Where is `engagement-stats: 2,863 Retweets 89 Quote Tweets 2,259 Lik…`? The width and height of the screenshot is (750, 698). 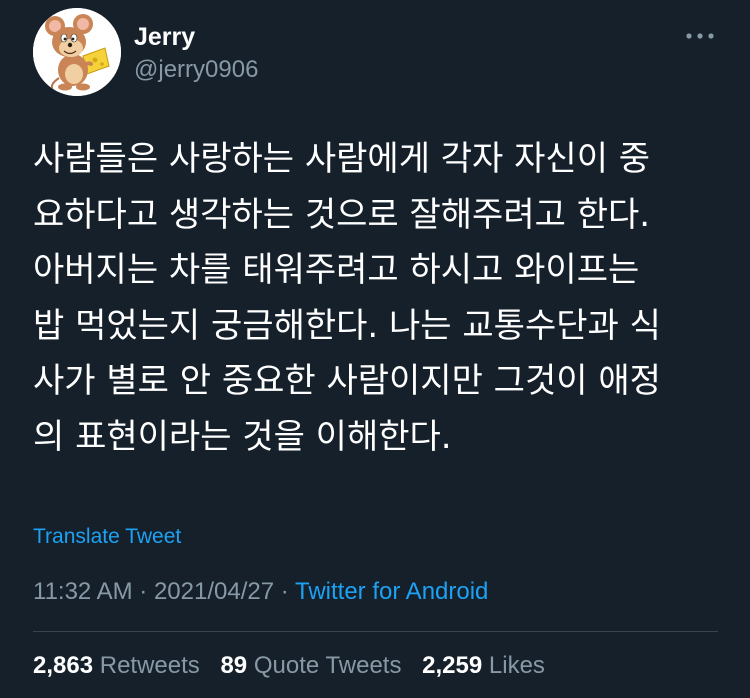 engagement-stats: 2,863 Retweets 89 Quote Tweets 2,259 Lik… is located at coordinates (296, 666).